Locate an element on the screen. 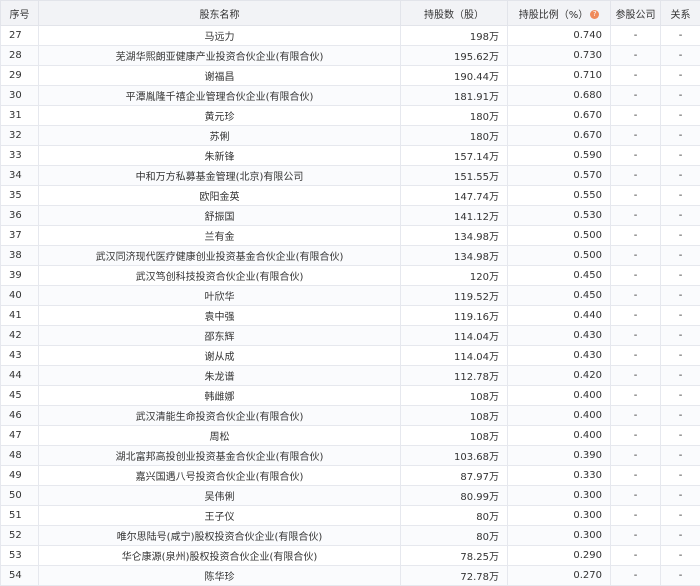 This screenshot has width=700, height=586. share-ratio: 0.680 is located at coordinates (559, 96).